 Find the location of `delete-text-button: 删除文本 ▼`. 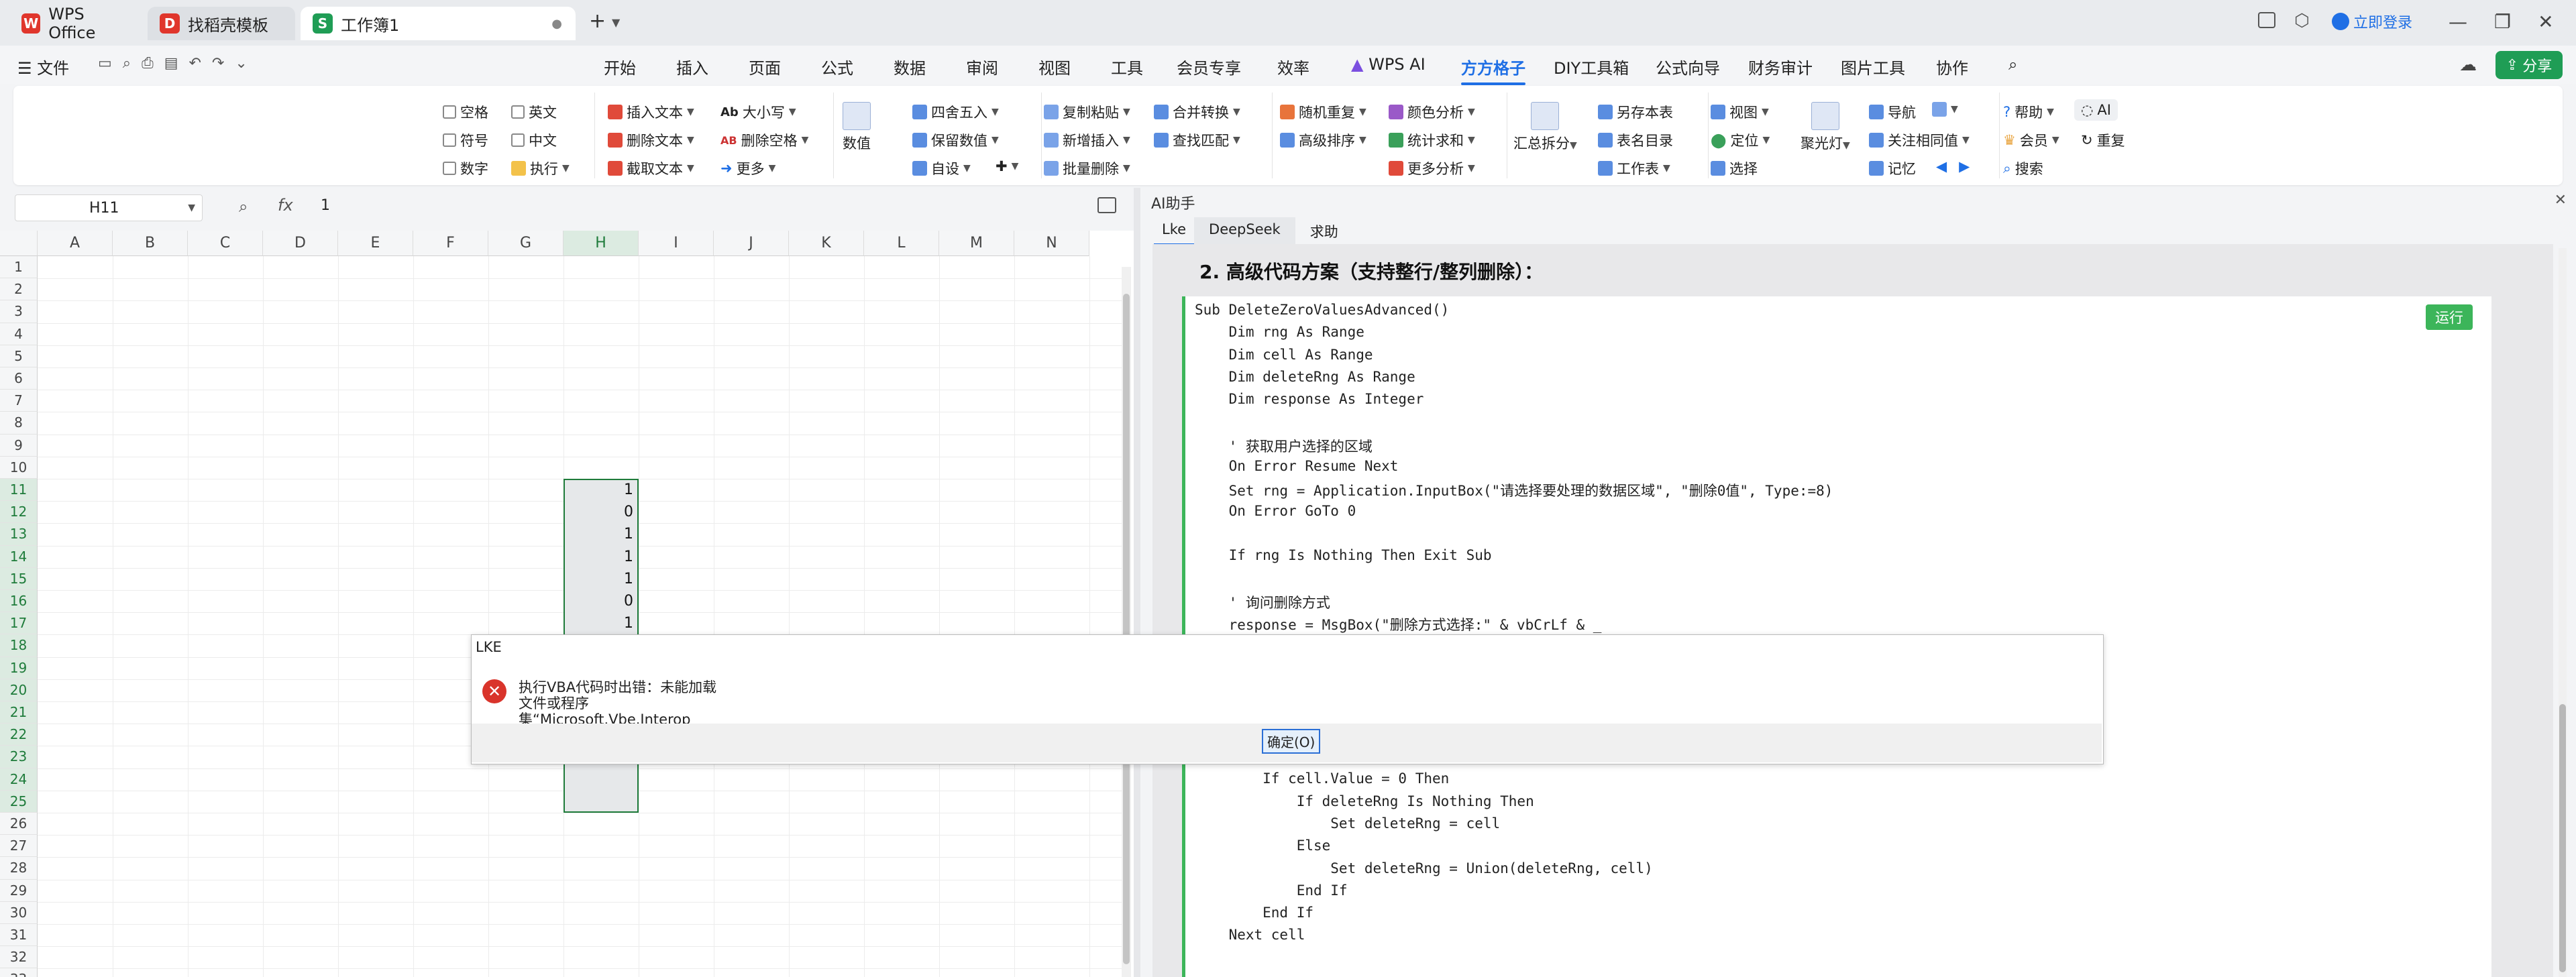

delete-text-button: 删除文本 ▼ is located at coordinates (651, 140).